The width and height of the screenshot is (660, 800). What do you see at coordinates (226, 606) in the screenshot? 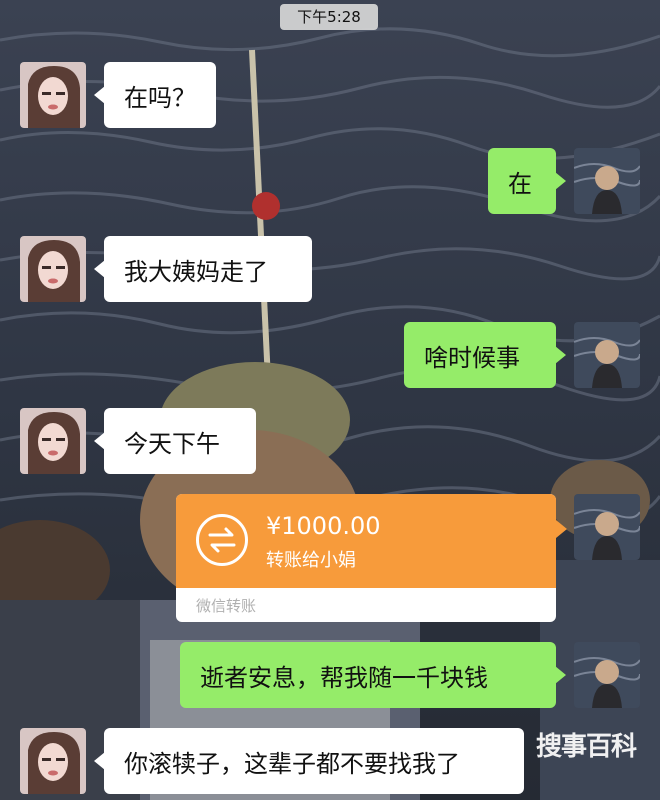
I see `transfer-footer-label: 微信转账` at bounding box center [226, 606].